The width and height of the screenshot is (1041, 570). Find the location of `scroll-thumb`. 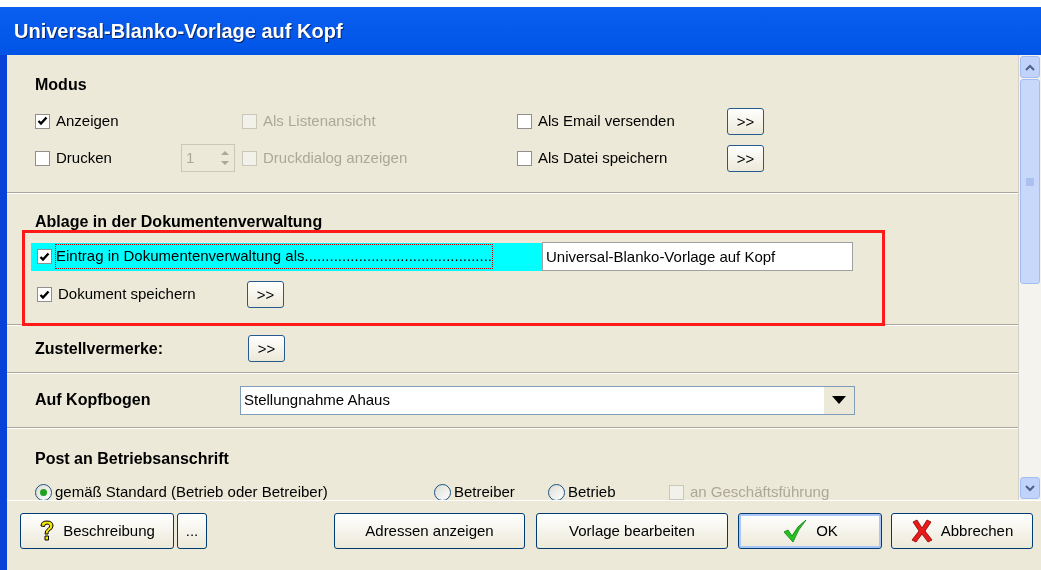

scroll-thumb is located at coordinates (1030, 181).